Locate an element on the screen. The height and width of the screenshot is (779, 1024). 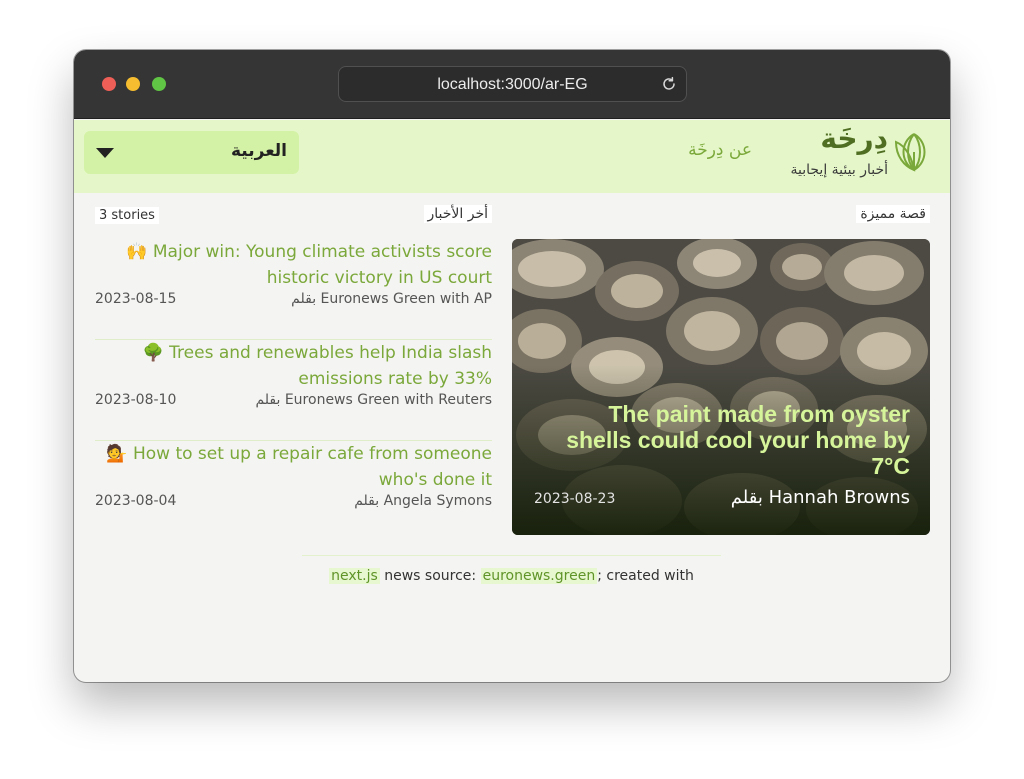
browser-titlebar: localhost:3000/ar-EG is located at coordinates (512, 84).